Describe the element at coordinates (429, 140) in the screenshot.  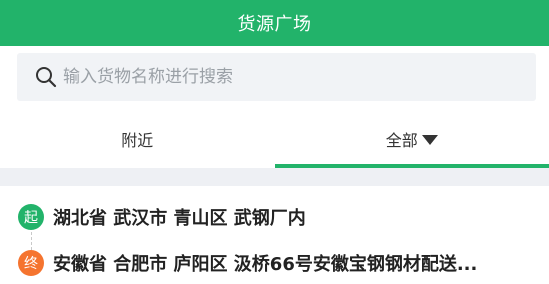
I see `caret-down-icon` at that location.